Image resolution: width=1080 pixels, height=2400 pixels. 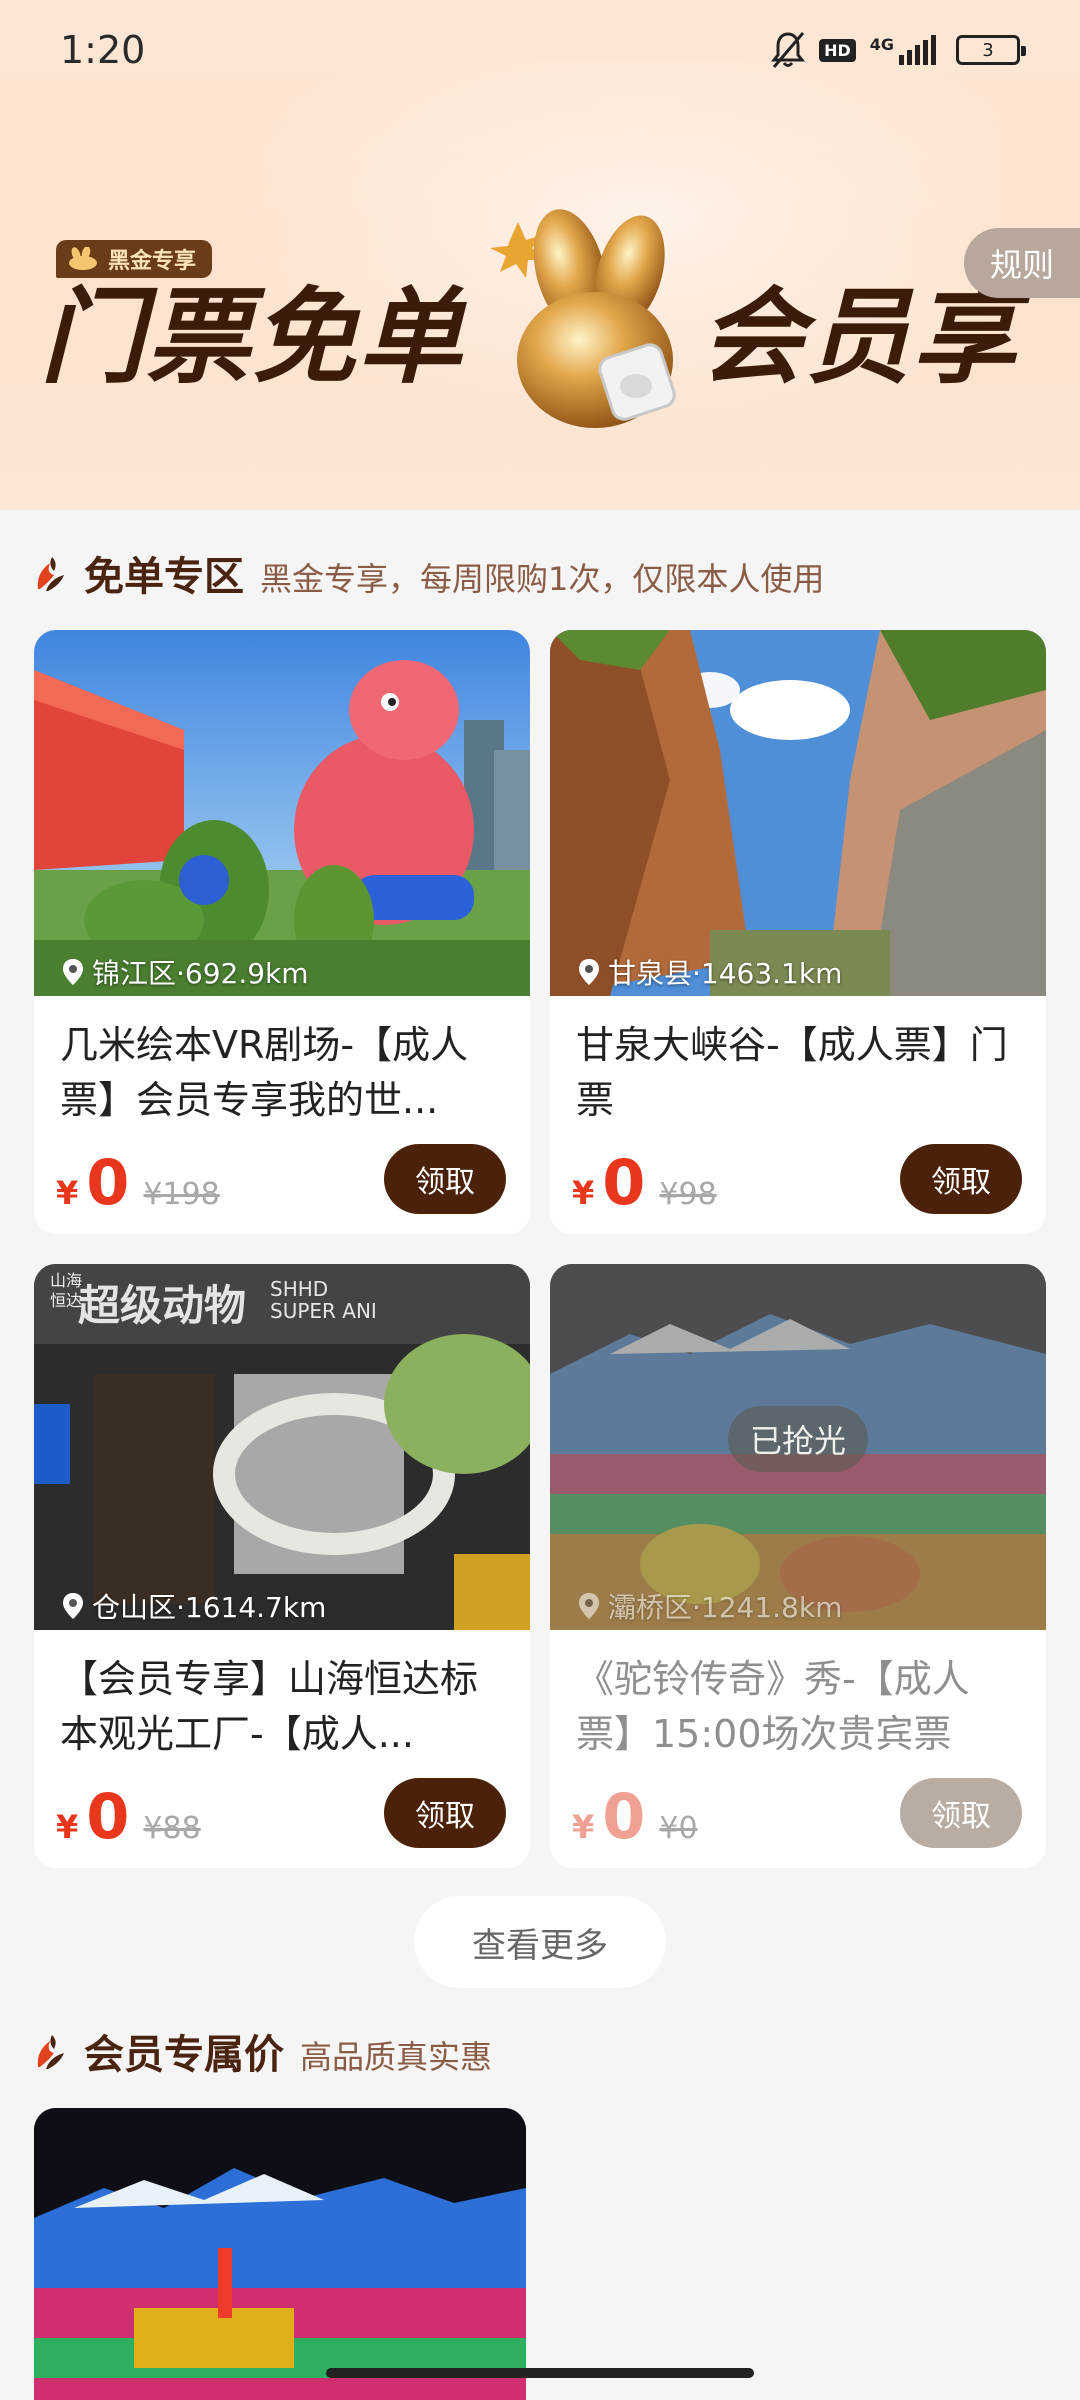 What do you see at coordinates (859, 337) in the screenshot?
I see `hero-title-right: 会员享` at bounding box center [859, 337].